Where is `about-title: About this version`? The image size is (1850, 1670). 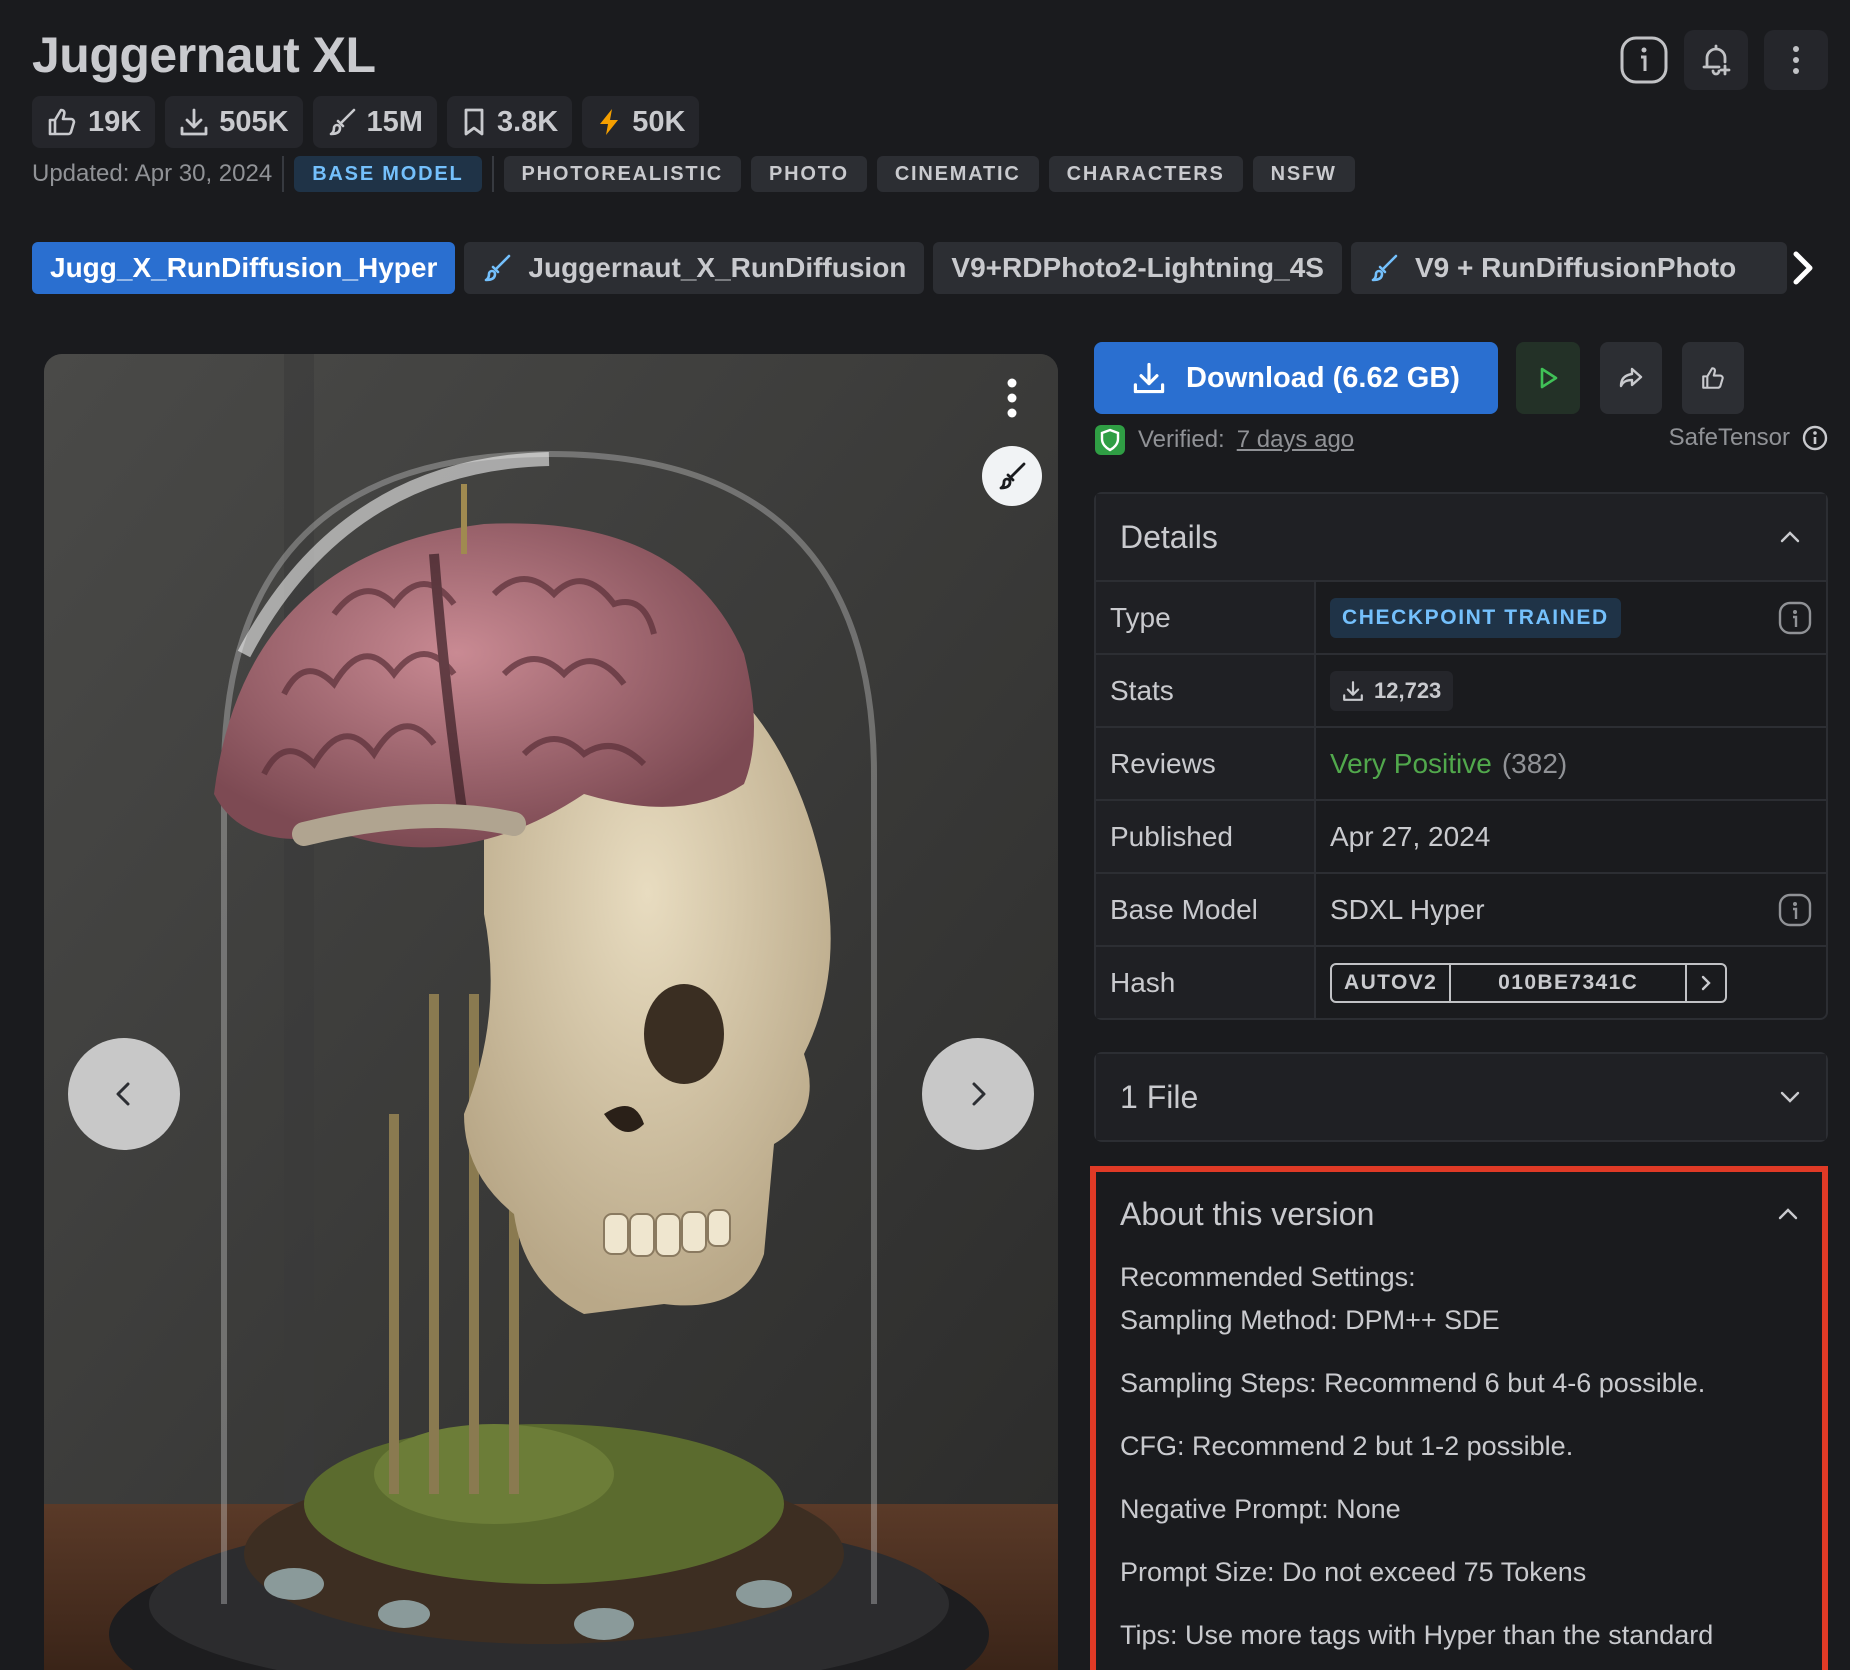 about-title: About this version is located at coordinates (1247, 1213).